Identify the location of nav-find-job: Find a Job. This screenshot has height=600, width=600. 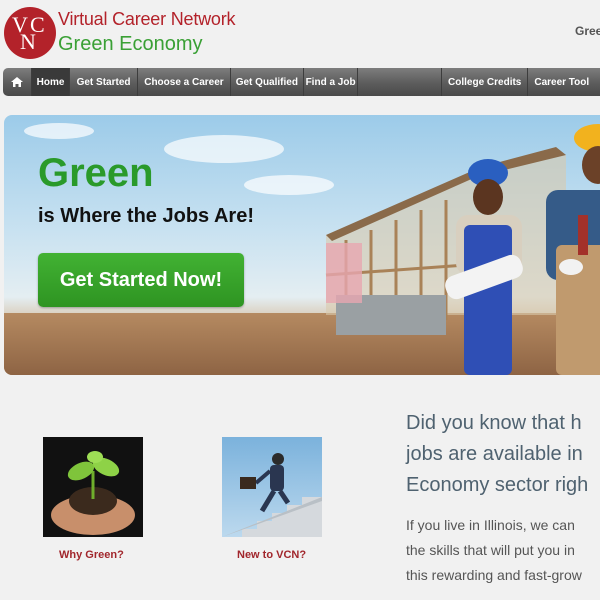
(331, 82).